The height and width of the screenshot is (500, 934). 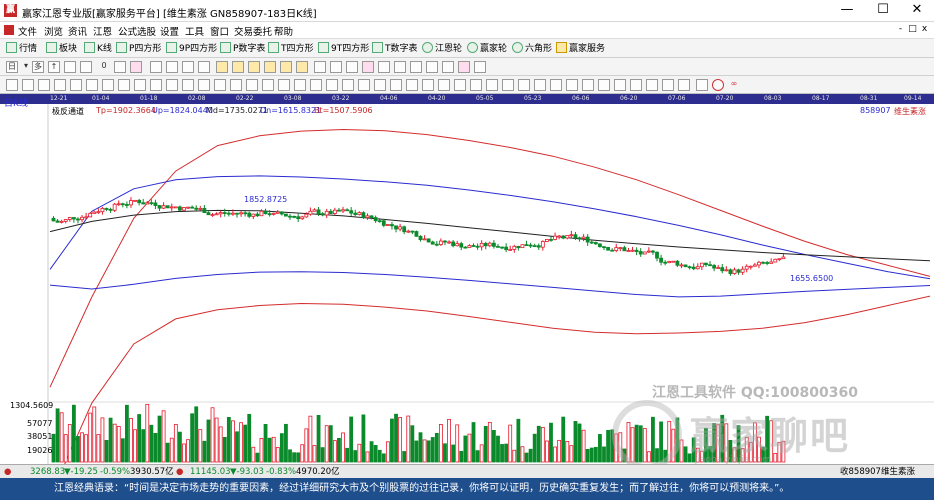 I want to click on speed-line-icon, so click(x=220, y=85).